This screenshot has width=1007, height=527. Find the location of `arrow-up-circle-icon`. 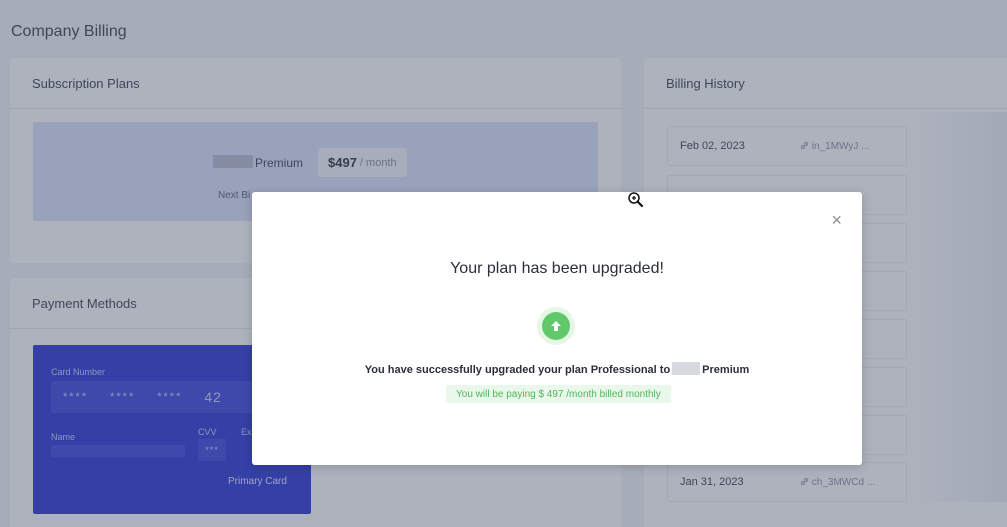

arrow-up-circle-icon is located at coordinates (556, 326).